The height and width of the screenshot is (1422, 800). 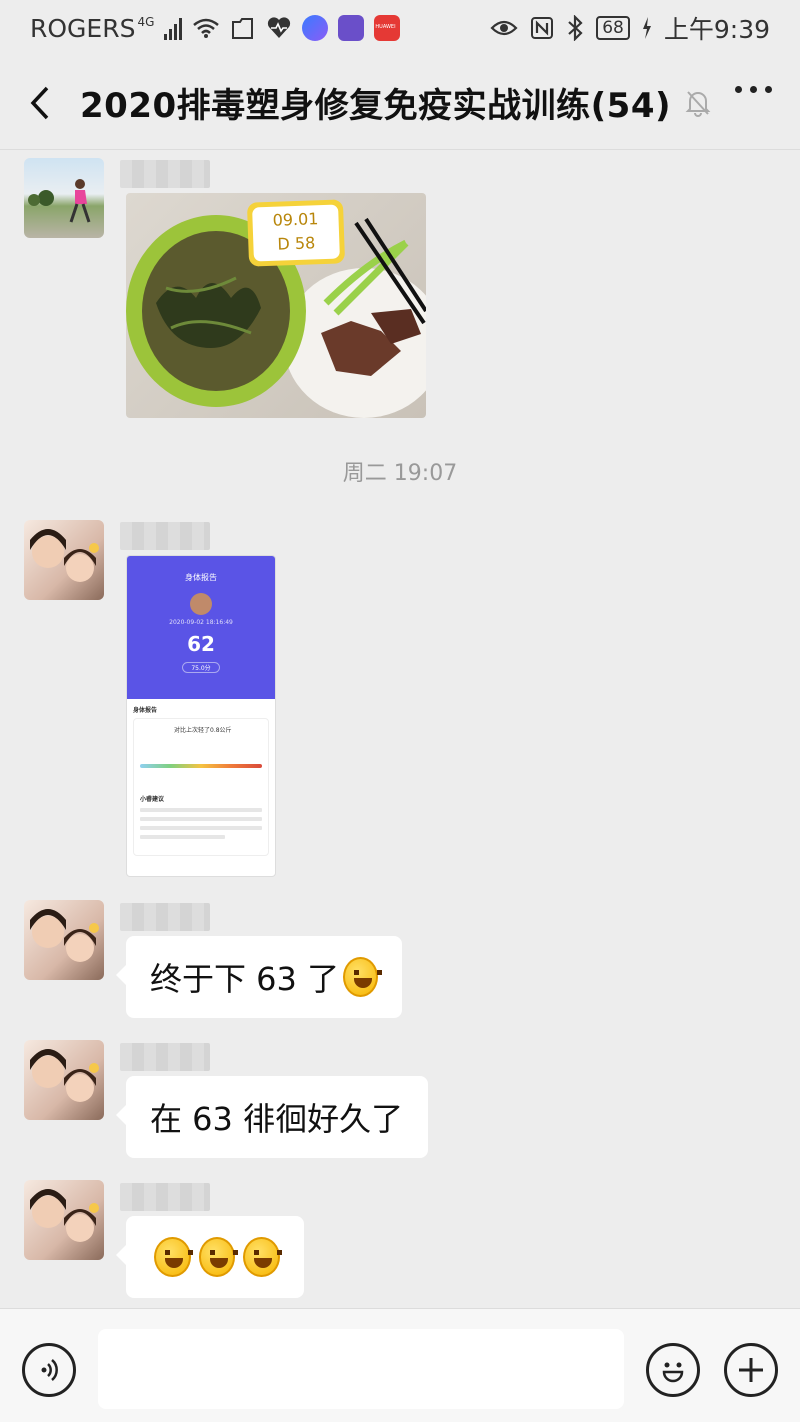 I want to click on eye-icon, so click(x=504, y=28).